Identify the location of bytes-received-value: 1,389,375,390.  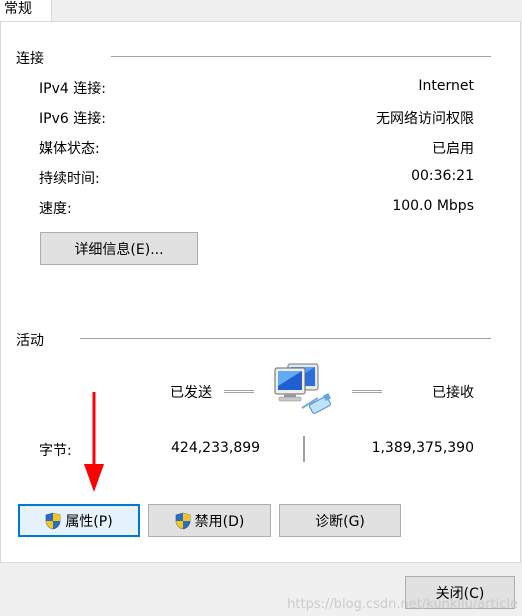
(422, 448).